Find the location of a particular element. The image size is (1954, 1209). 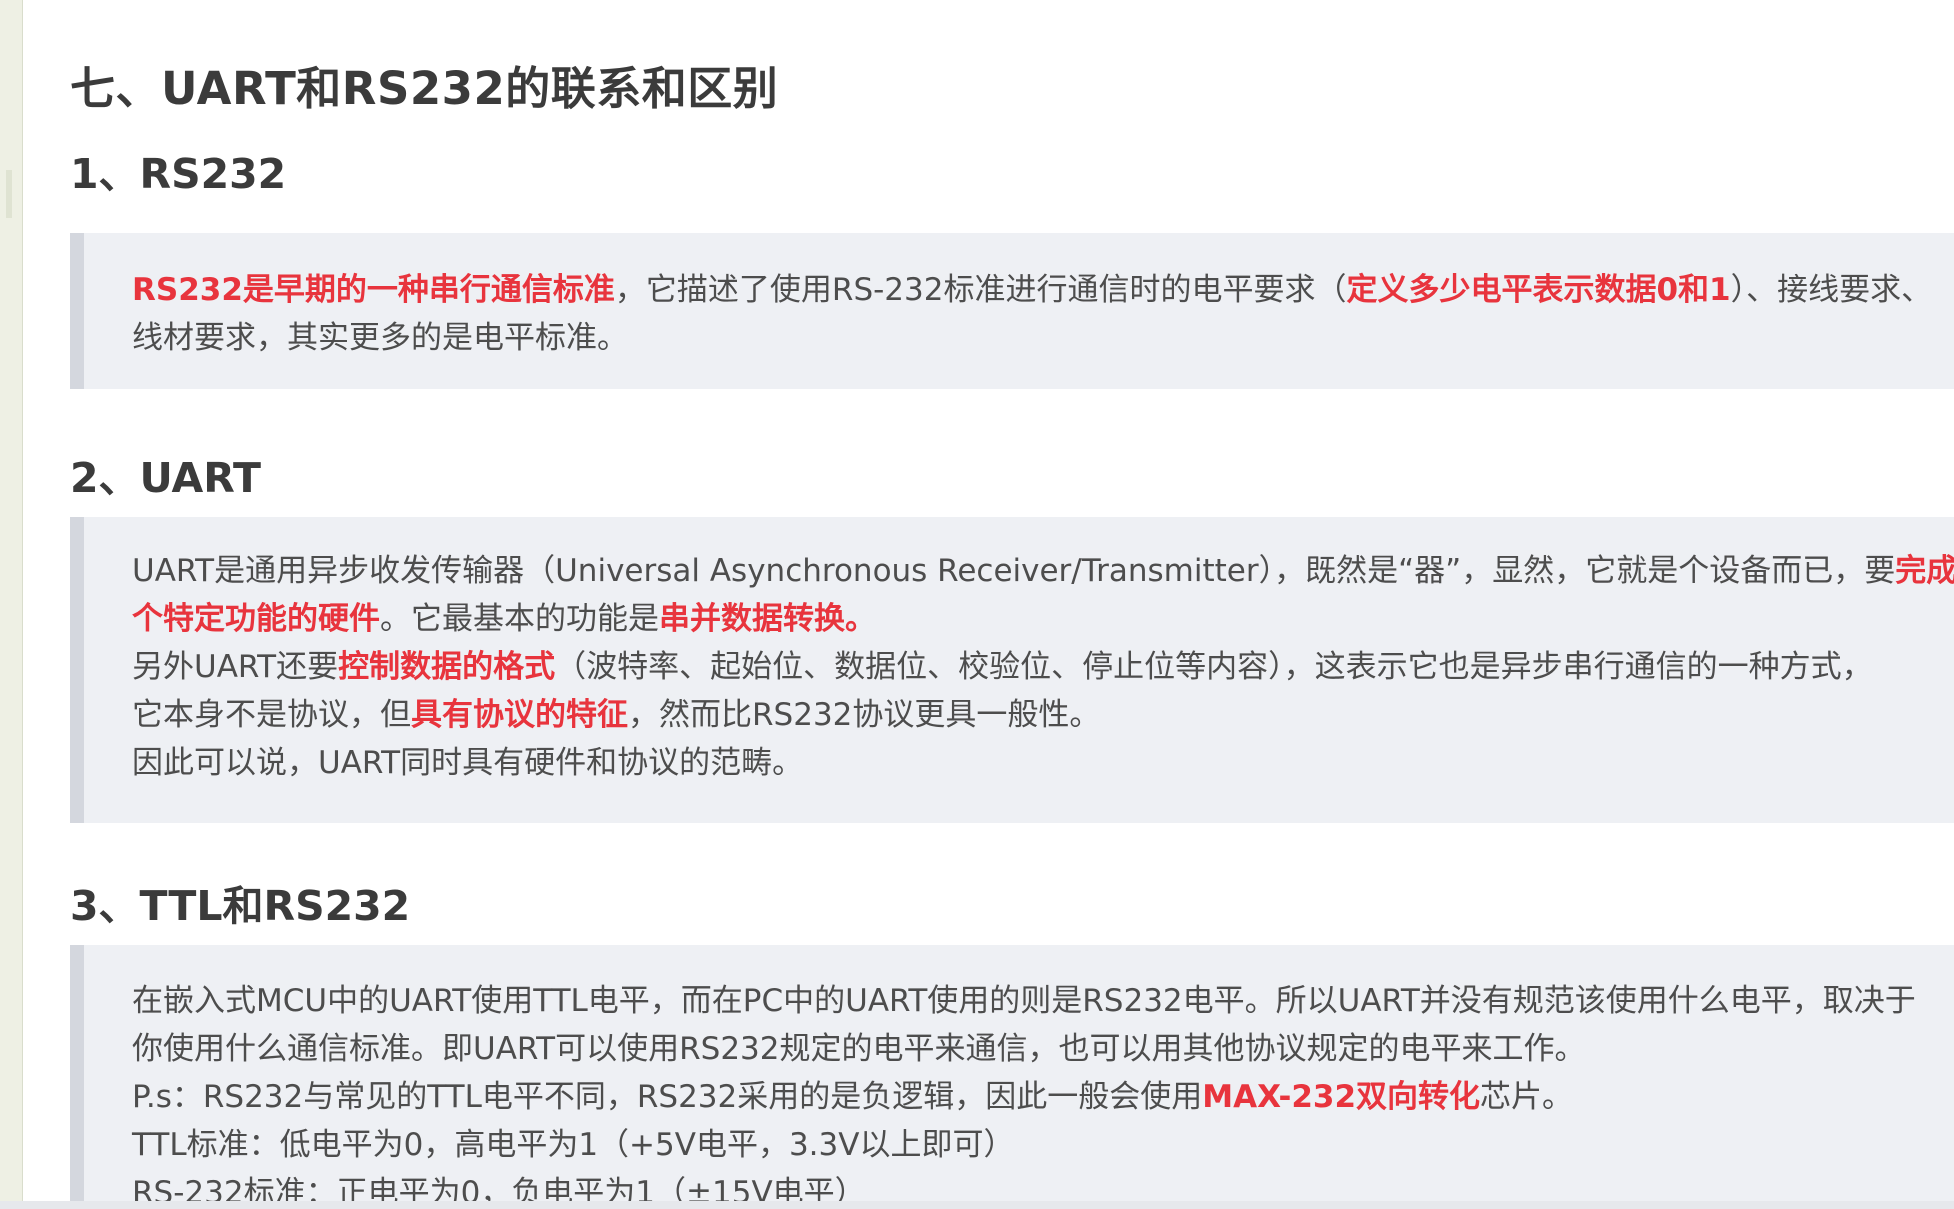

highlight-text: 个特定功能的硬件 is located at coordinates (256, 619).